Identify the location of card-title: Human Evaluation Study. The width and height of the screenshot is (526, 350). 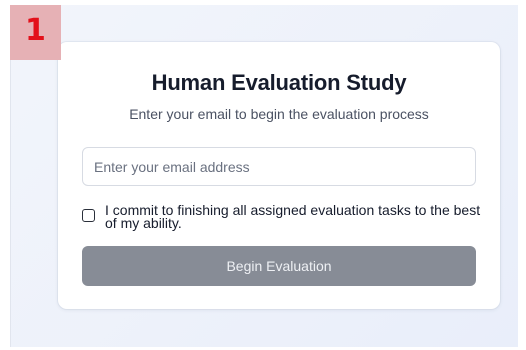
(279, 82).